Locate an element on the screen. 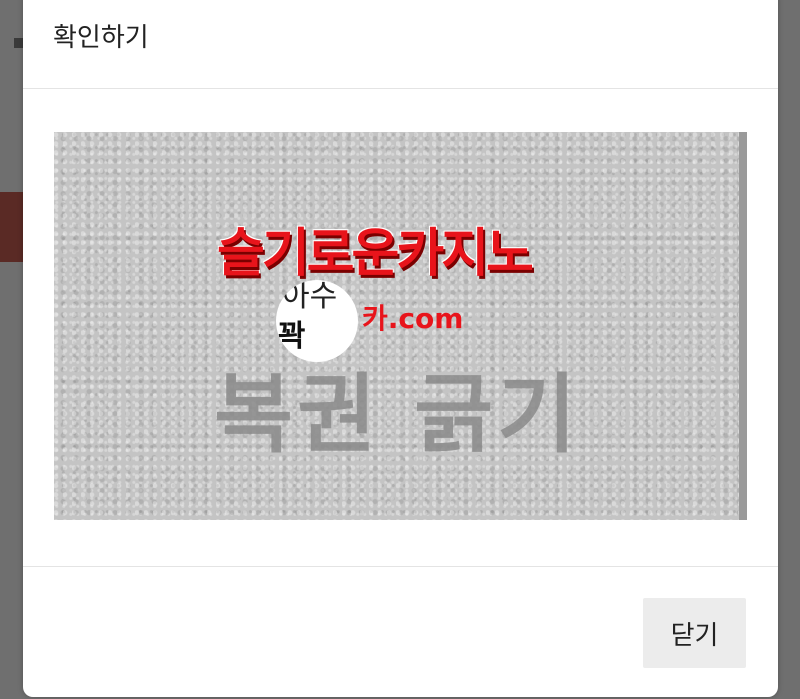 Image resolution: width=800 pixels, height=699 pixels. ad-domain-text: 카.com is located at coordinates (413, 318).